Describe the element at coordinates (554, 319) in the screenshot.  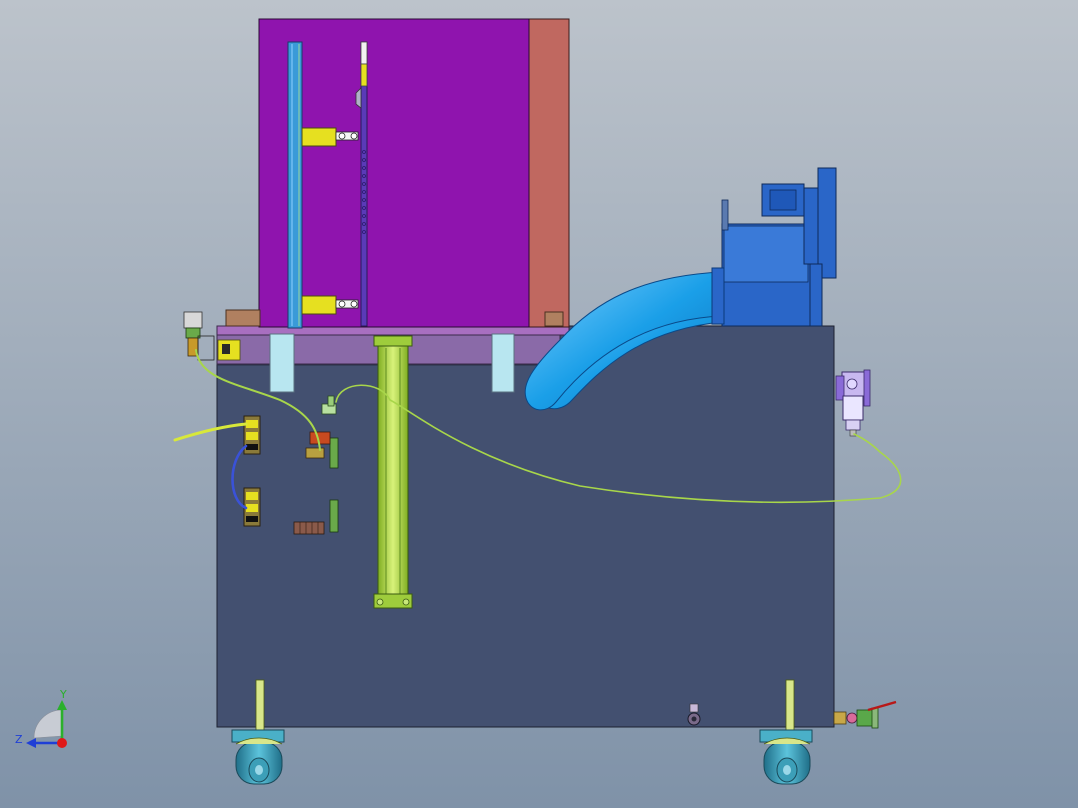
I see `pad-right` at that location.